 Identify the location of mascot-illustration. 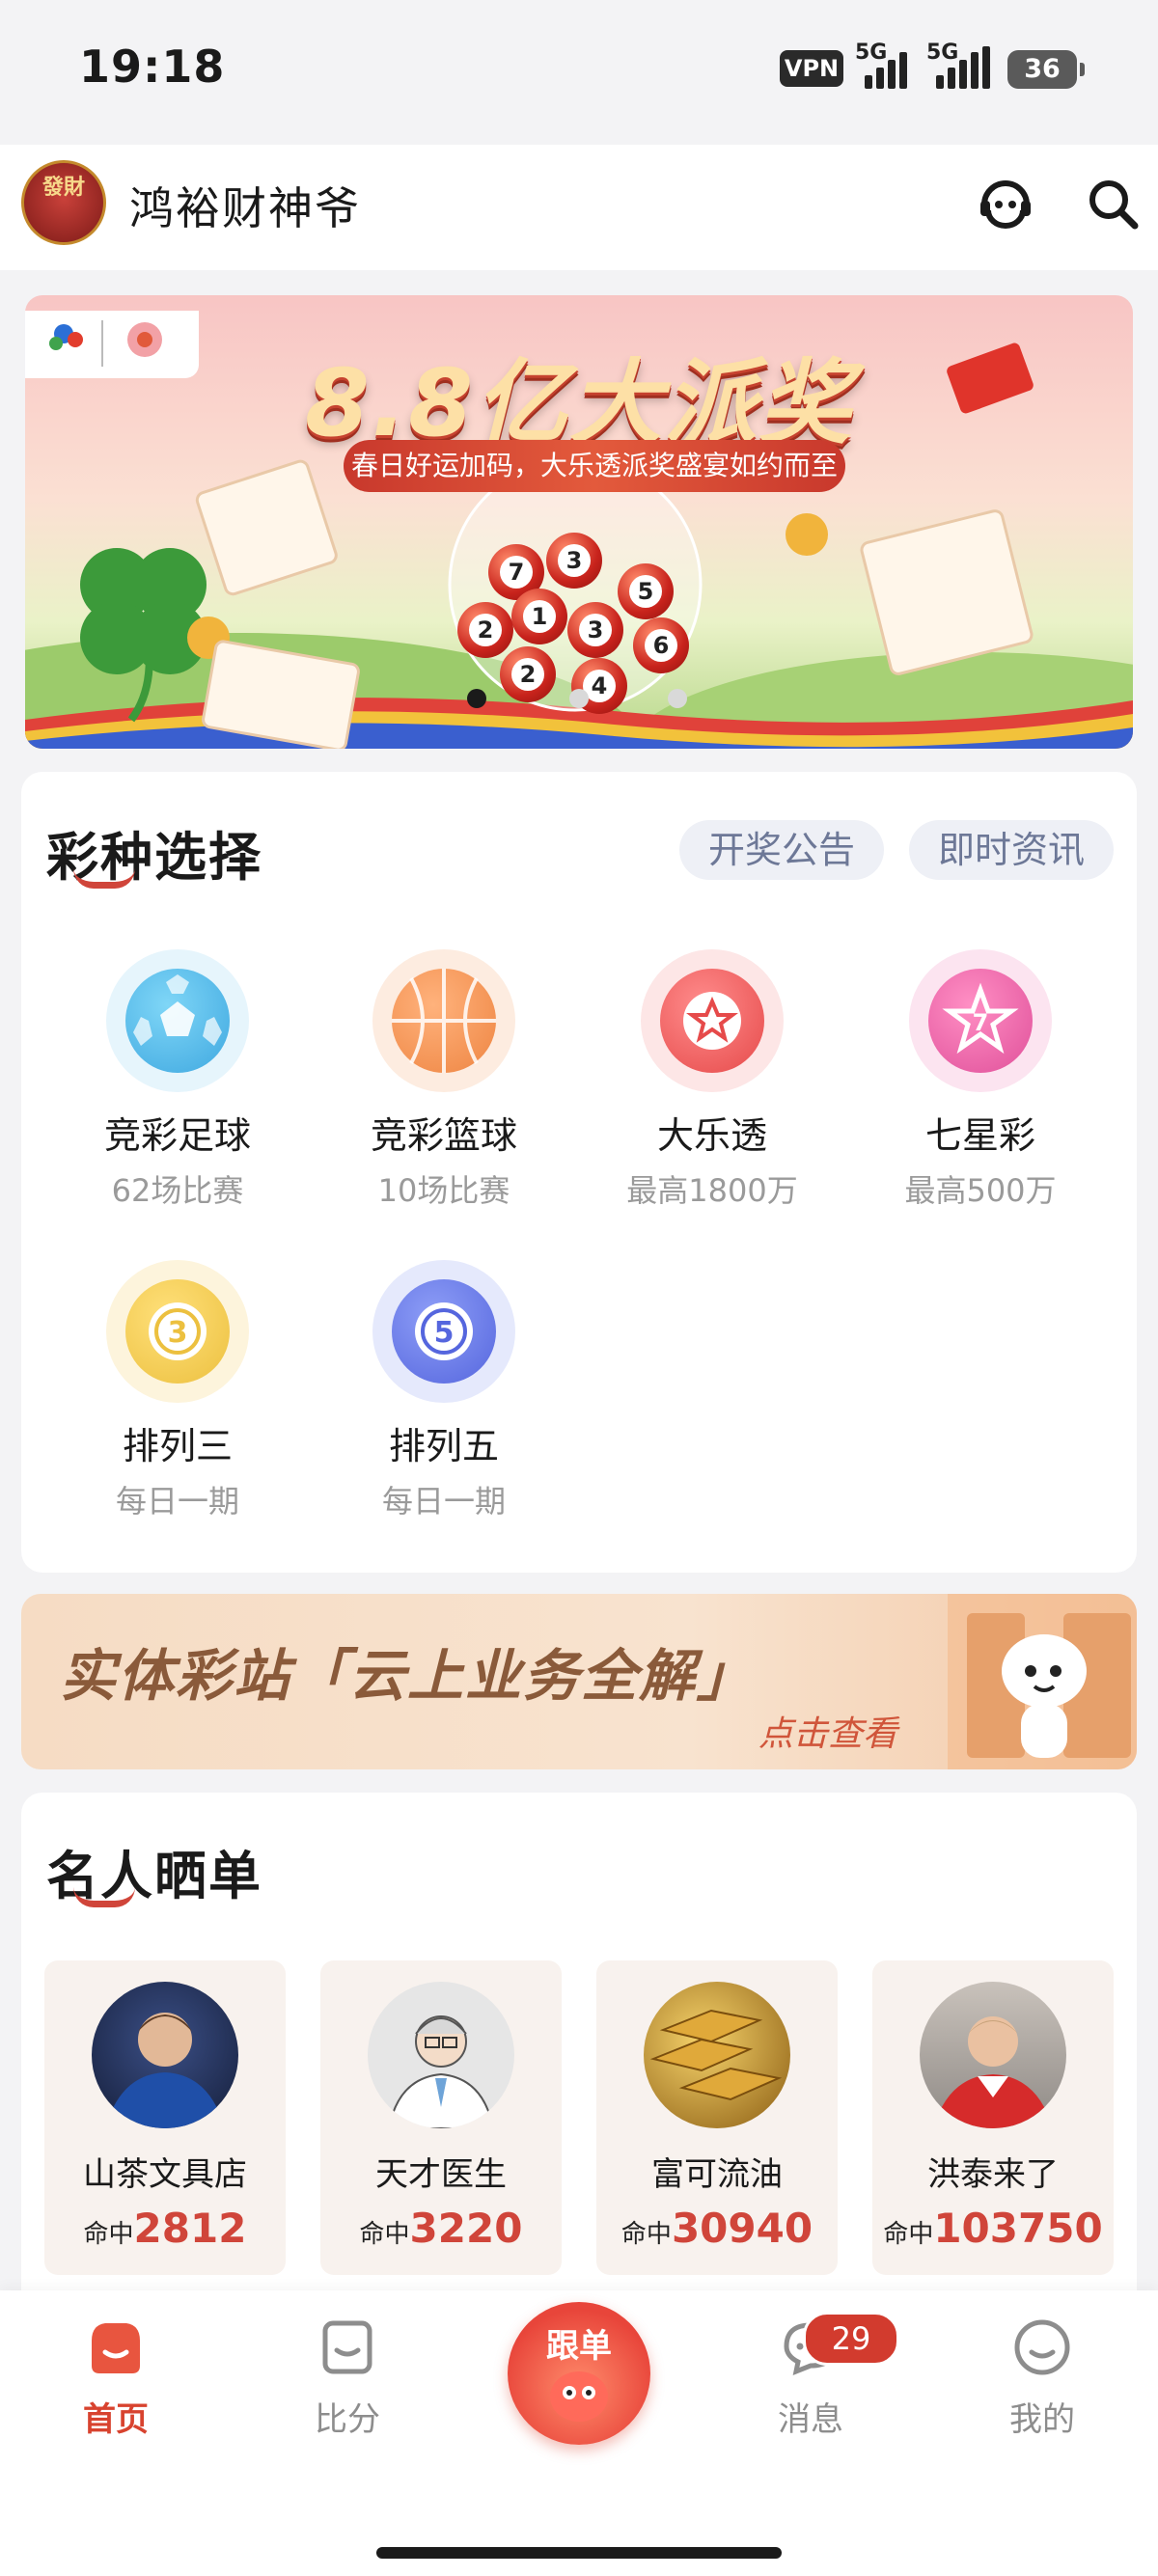
(1042, 1681).